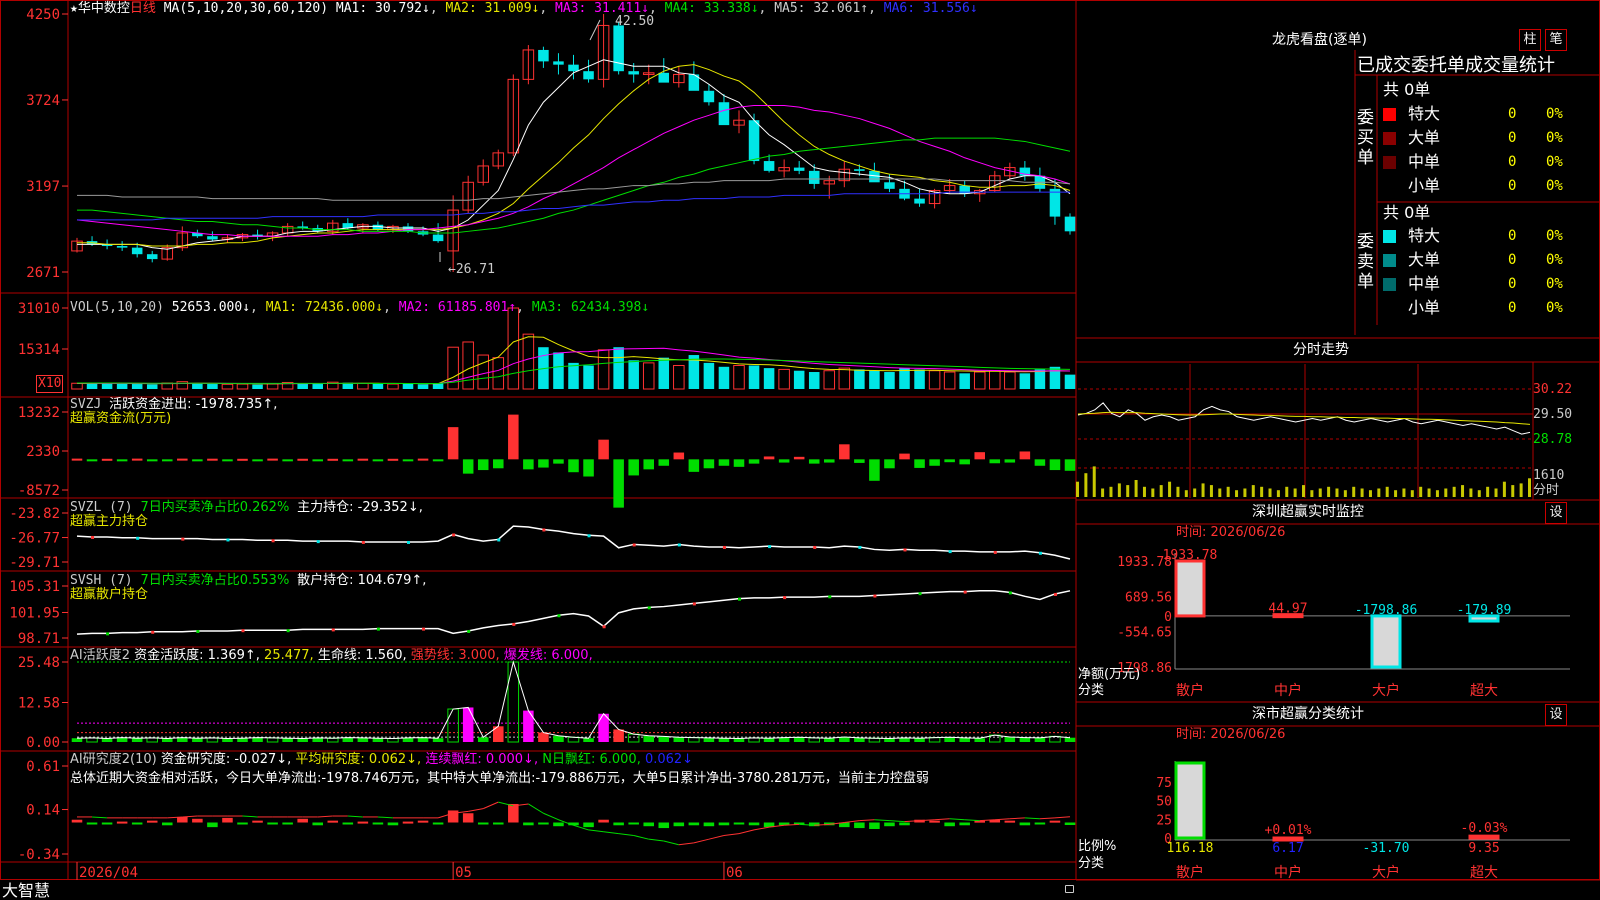 The height and width of the screenshot is (900, 1600). What do you see at coordinates (1164, 820) in the screenshot?
I see `sc-y-tick-label: 25` at bounding box center [1164, 820].